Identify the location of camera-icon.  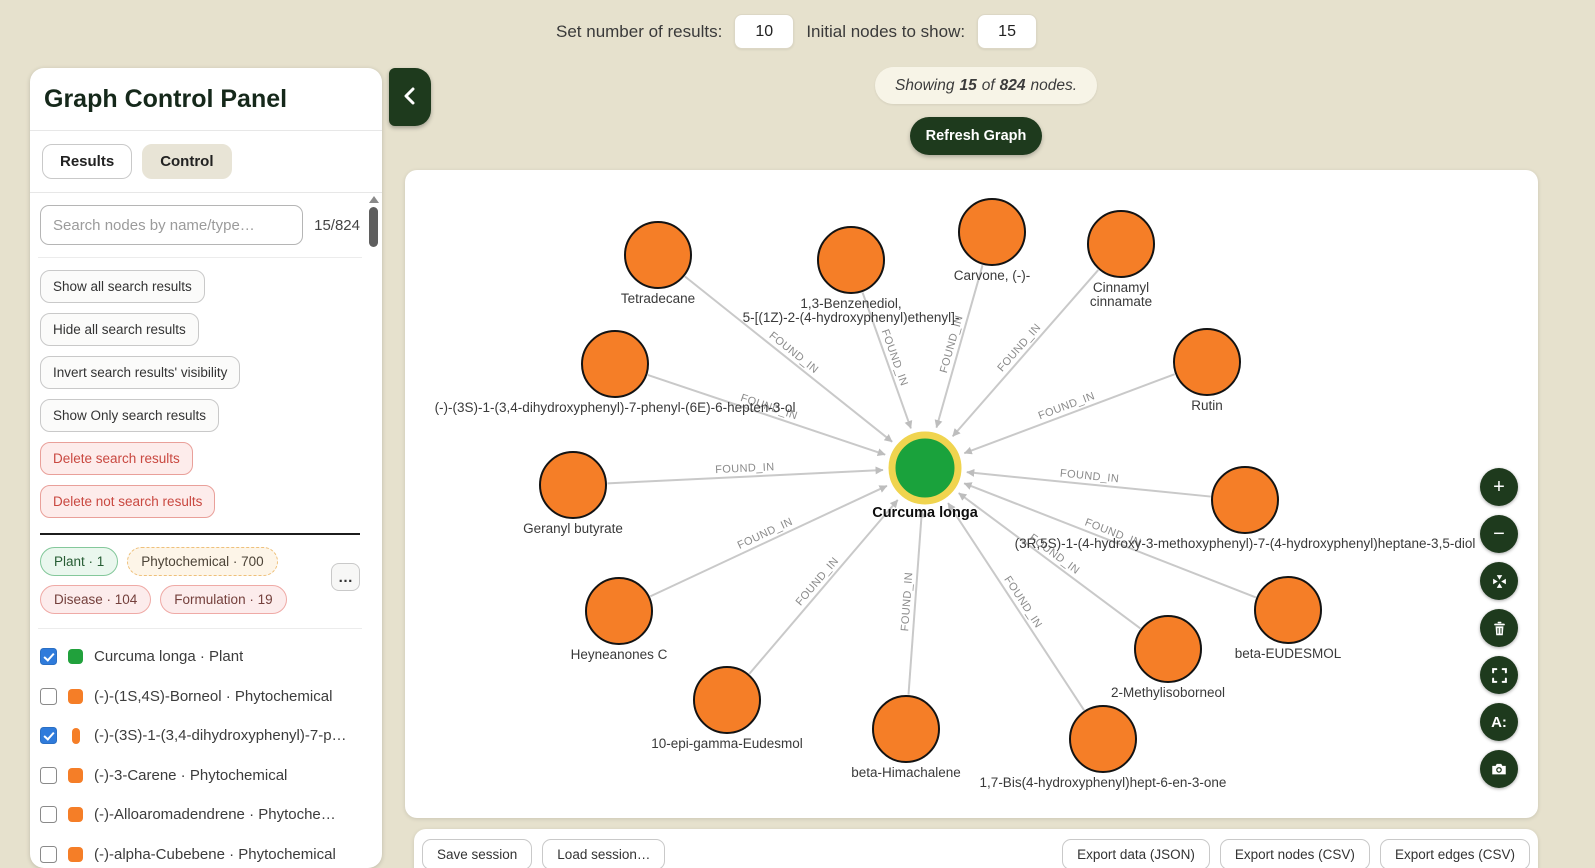
(1499, 769).